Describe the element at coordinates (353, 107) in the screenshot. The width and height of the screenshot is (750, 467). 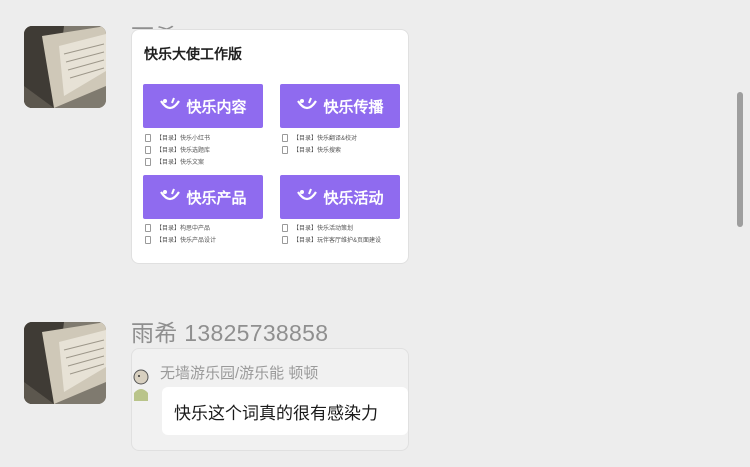
I see `tile-label: 快乐传播` at that location.